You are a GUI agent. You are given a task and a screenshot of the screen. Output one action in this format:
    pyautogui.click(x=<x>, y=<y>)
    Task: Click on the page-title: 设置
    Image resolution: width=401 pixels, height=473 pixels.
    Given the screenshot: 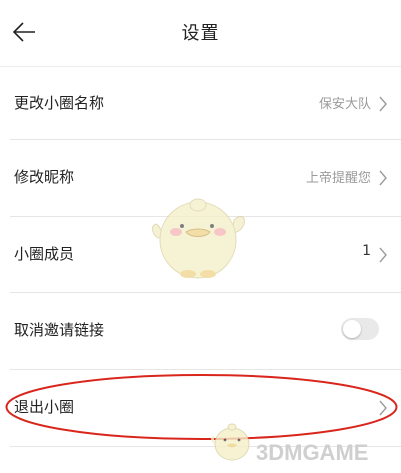 What is the action you would take?
    pyautogui.click(x=200, y=33)
    